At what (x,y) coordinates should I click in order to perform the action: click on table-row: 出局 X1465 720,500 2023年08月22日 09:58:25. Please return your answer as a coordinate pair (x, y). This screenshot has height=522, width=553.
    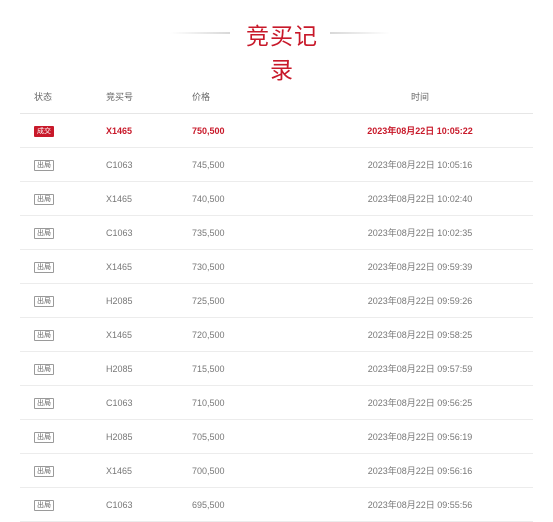
    Looking at the image, I should click on (276, 334).